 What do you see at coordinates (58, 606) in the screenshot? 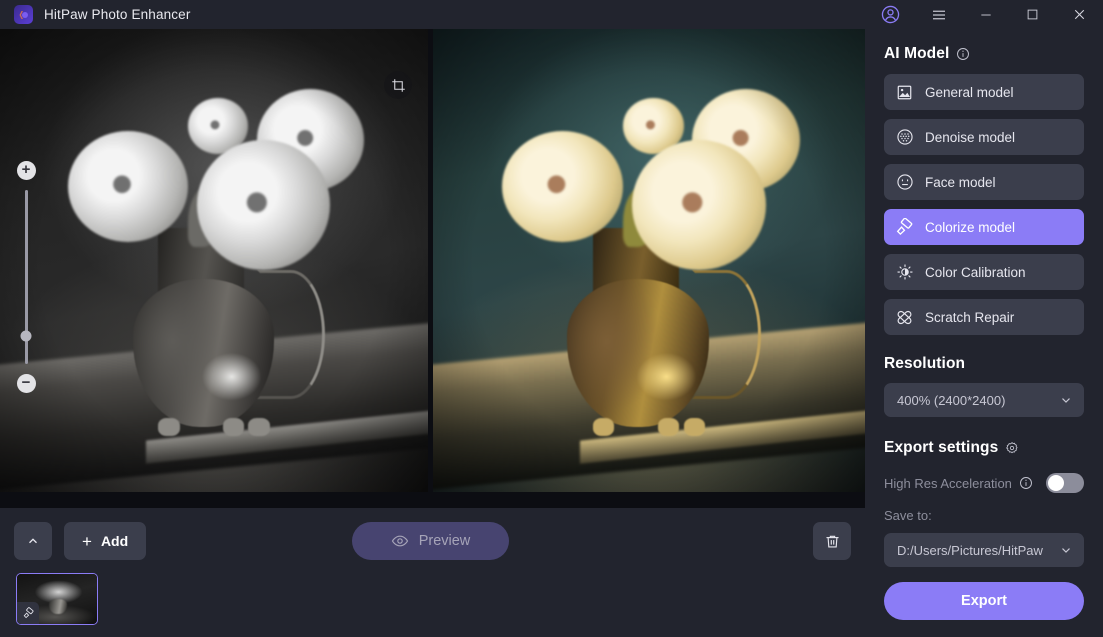
I see `thumbnail-vase` at bounding box center [58, 606].